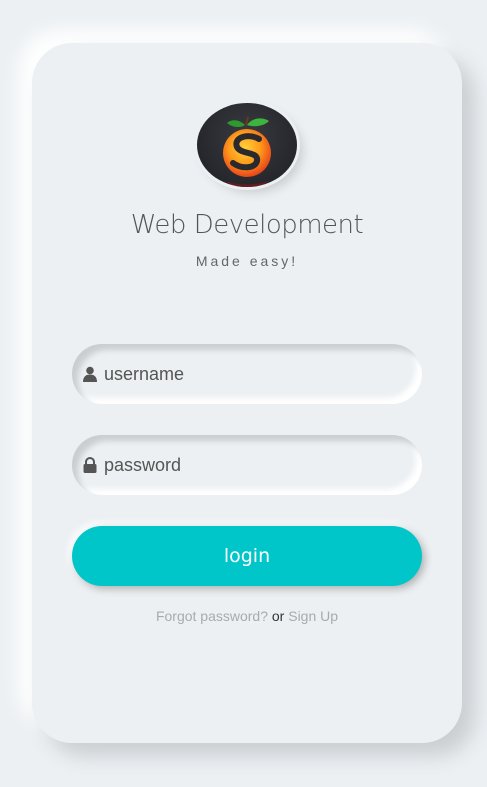 This screenshot has height=787, width=487. What do you see at coordinates (90, 465) in the screenshot?
I see `lock-icon` at bounding box center [90, 465].